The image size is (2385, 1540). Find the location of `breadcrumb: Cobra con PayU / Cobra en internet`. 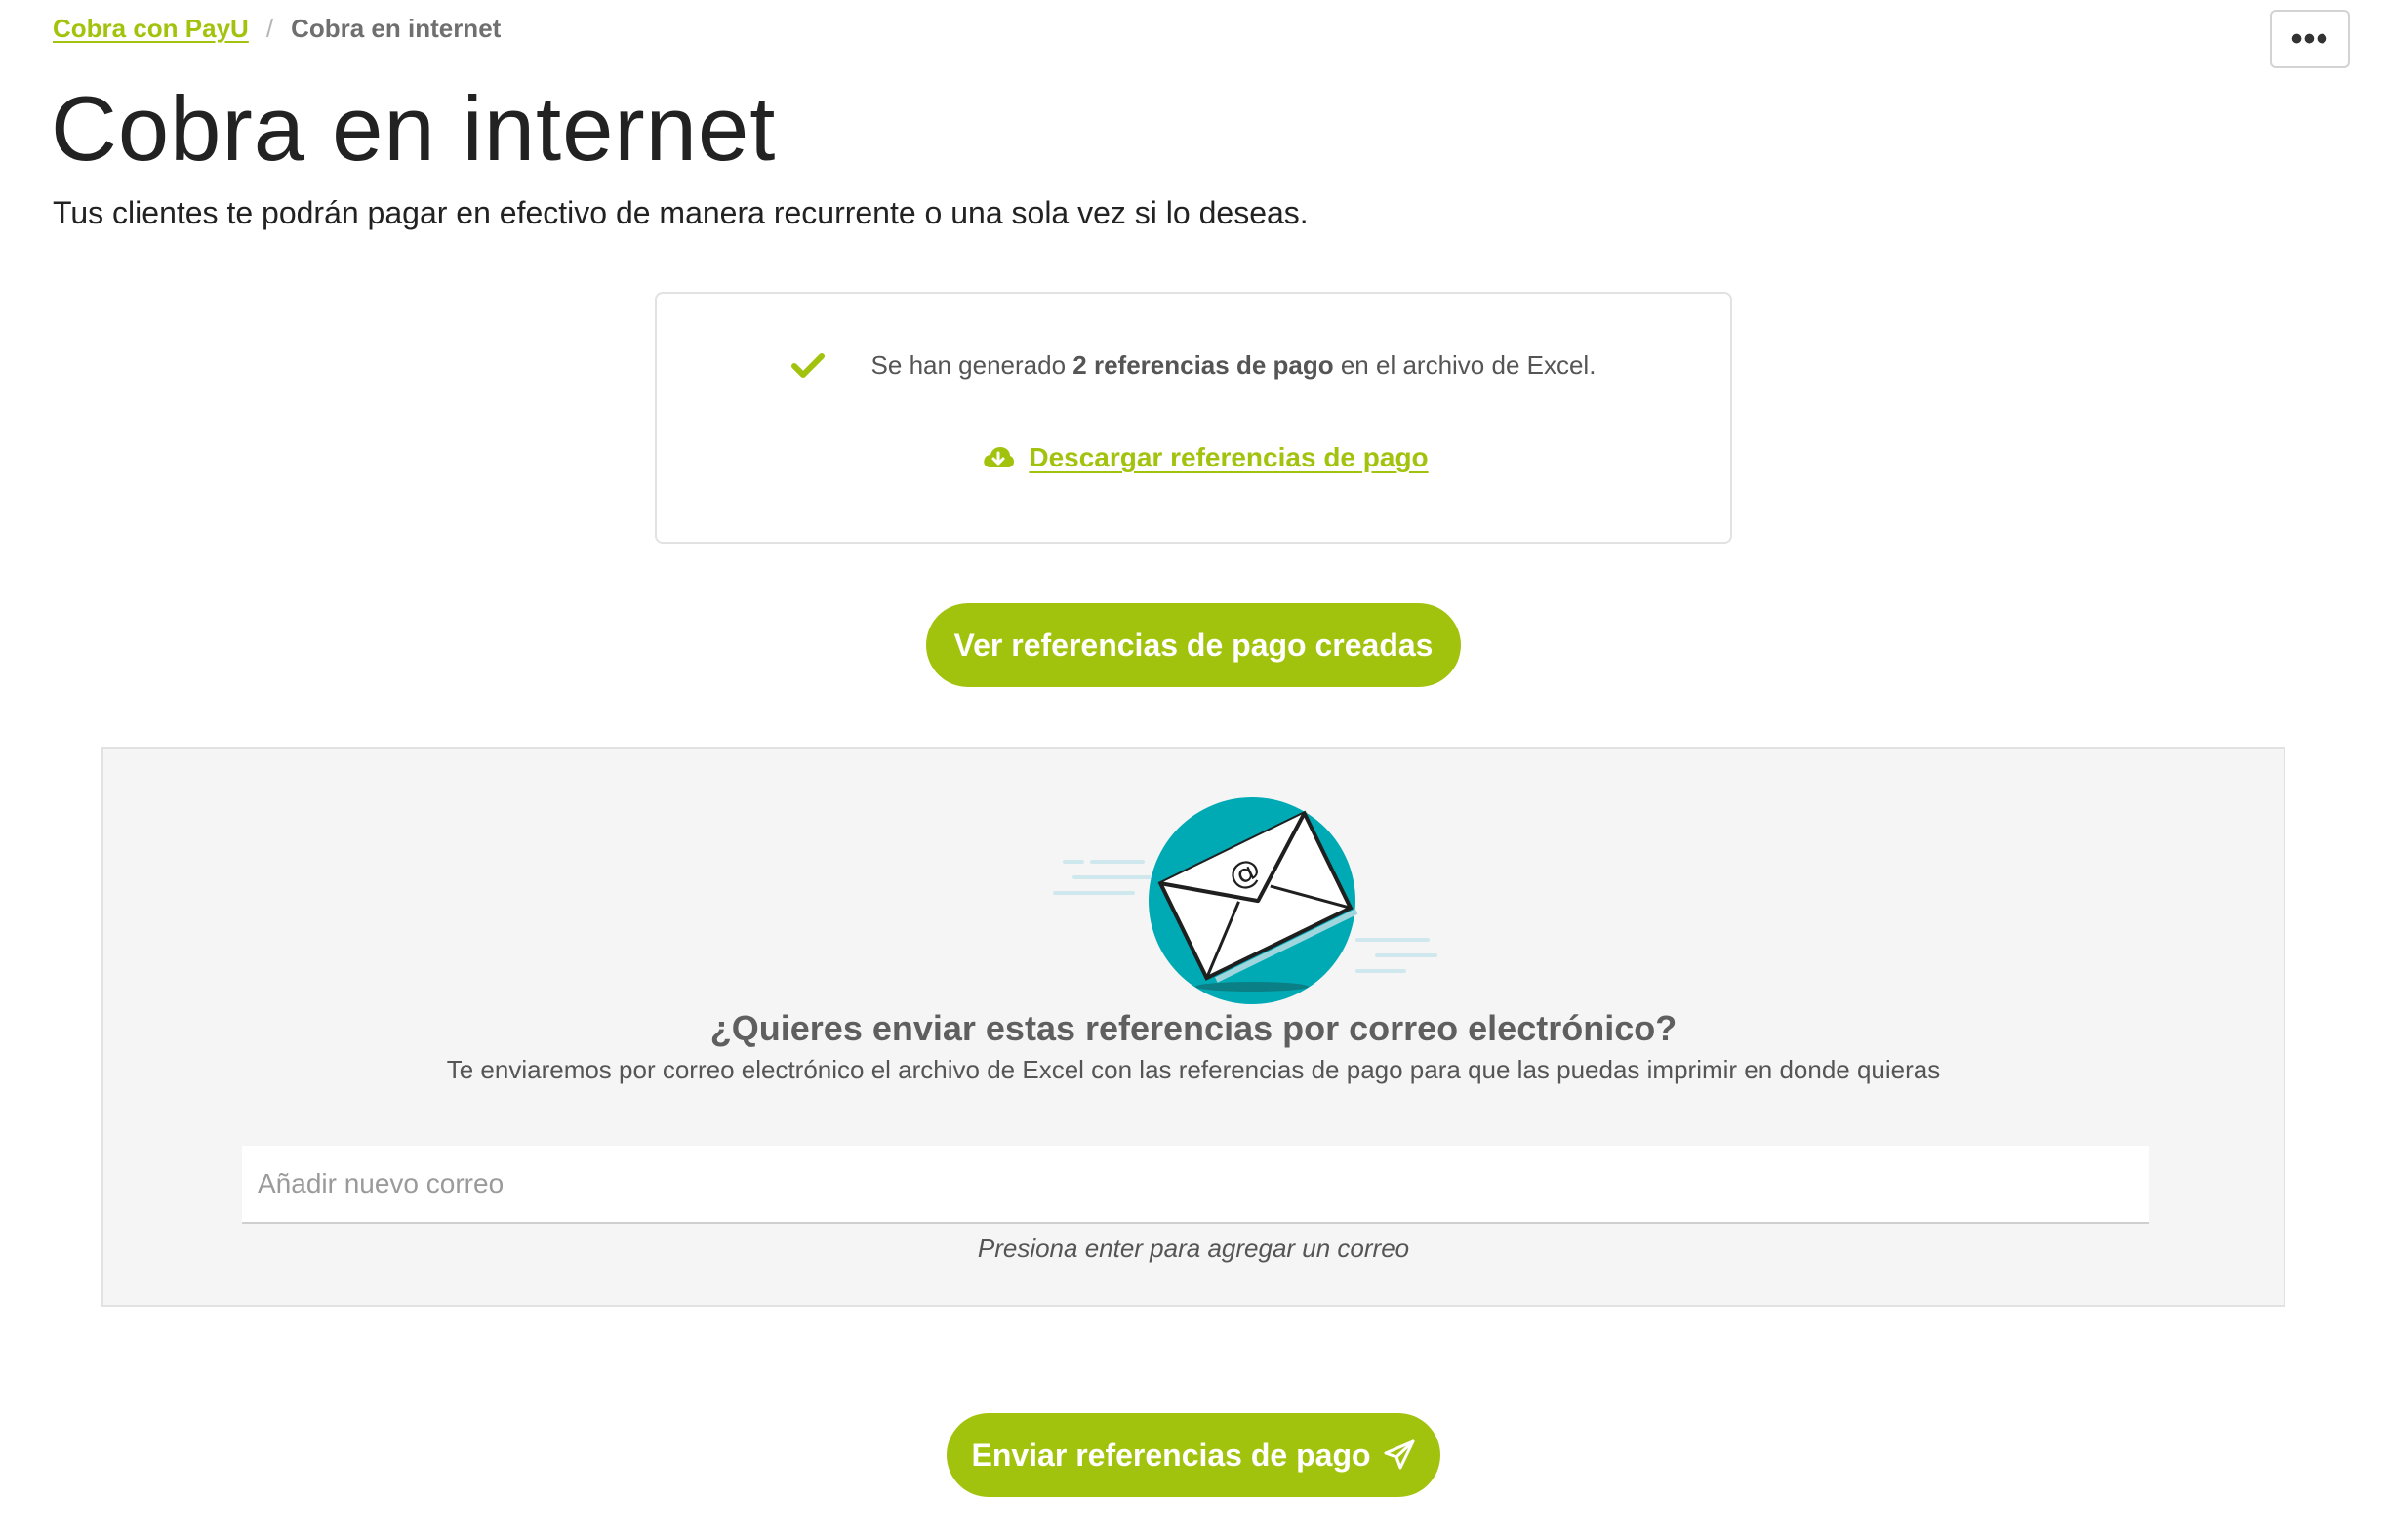

breadcrumb: Cobra con PayU / Cobra en internet is located at coordinates (277, 29).